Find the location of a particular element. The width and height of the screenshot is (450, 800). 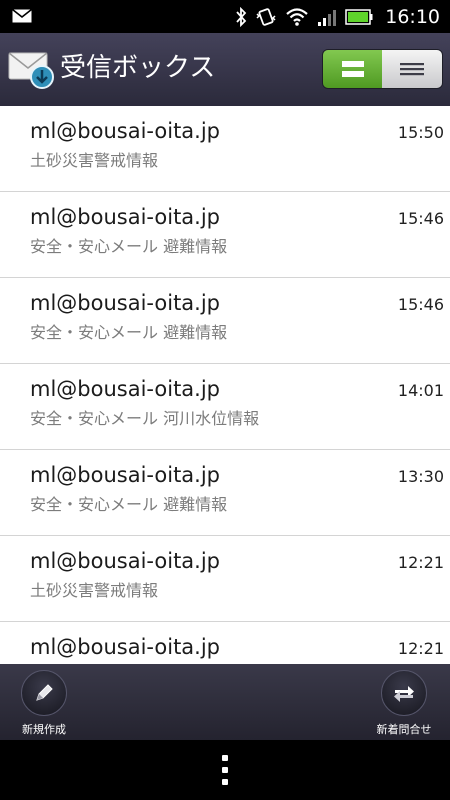

detail-view-button is located at coordinates (353, 69).